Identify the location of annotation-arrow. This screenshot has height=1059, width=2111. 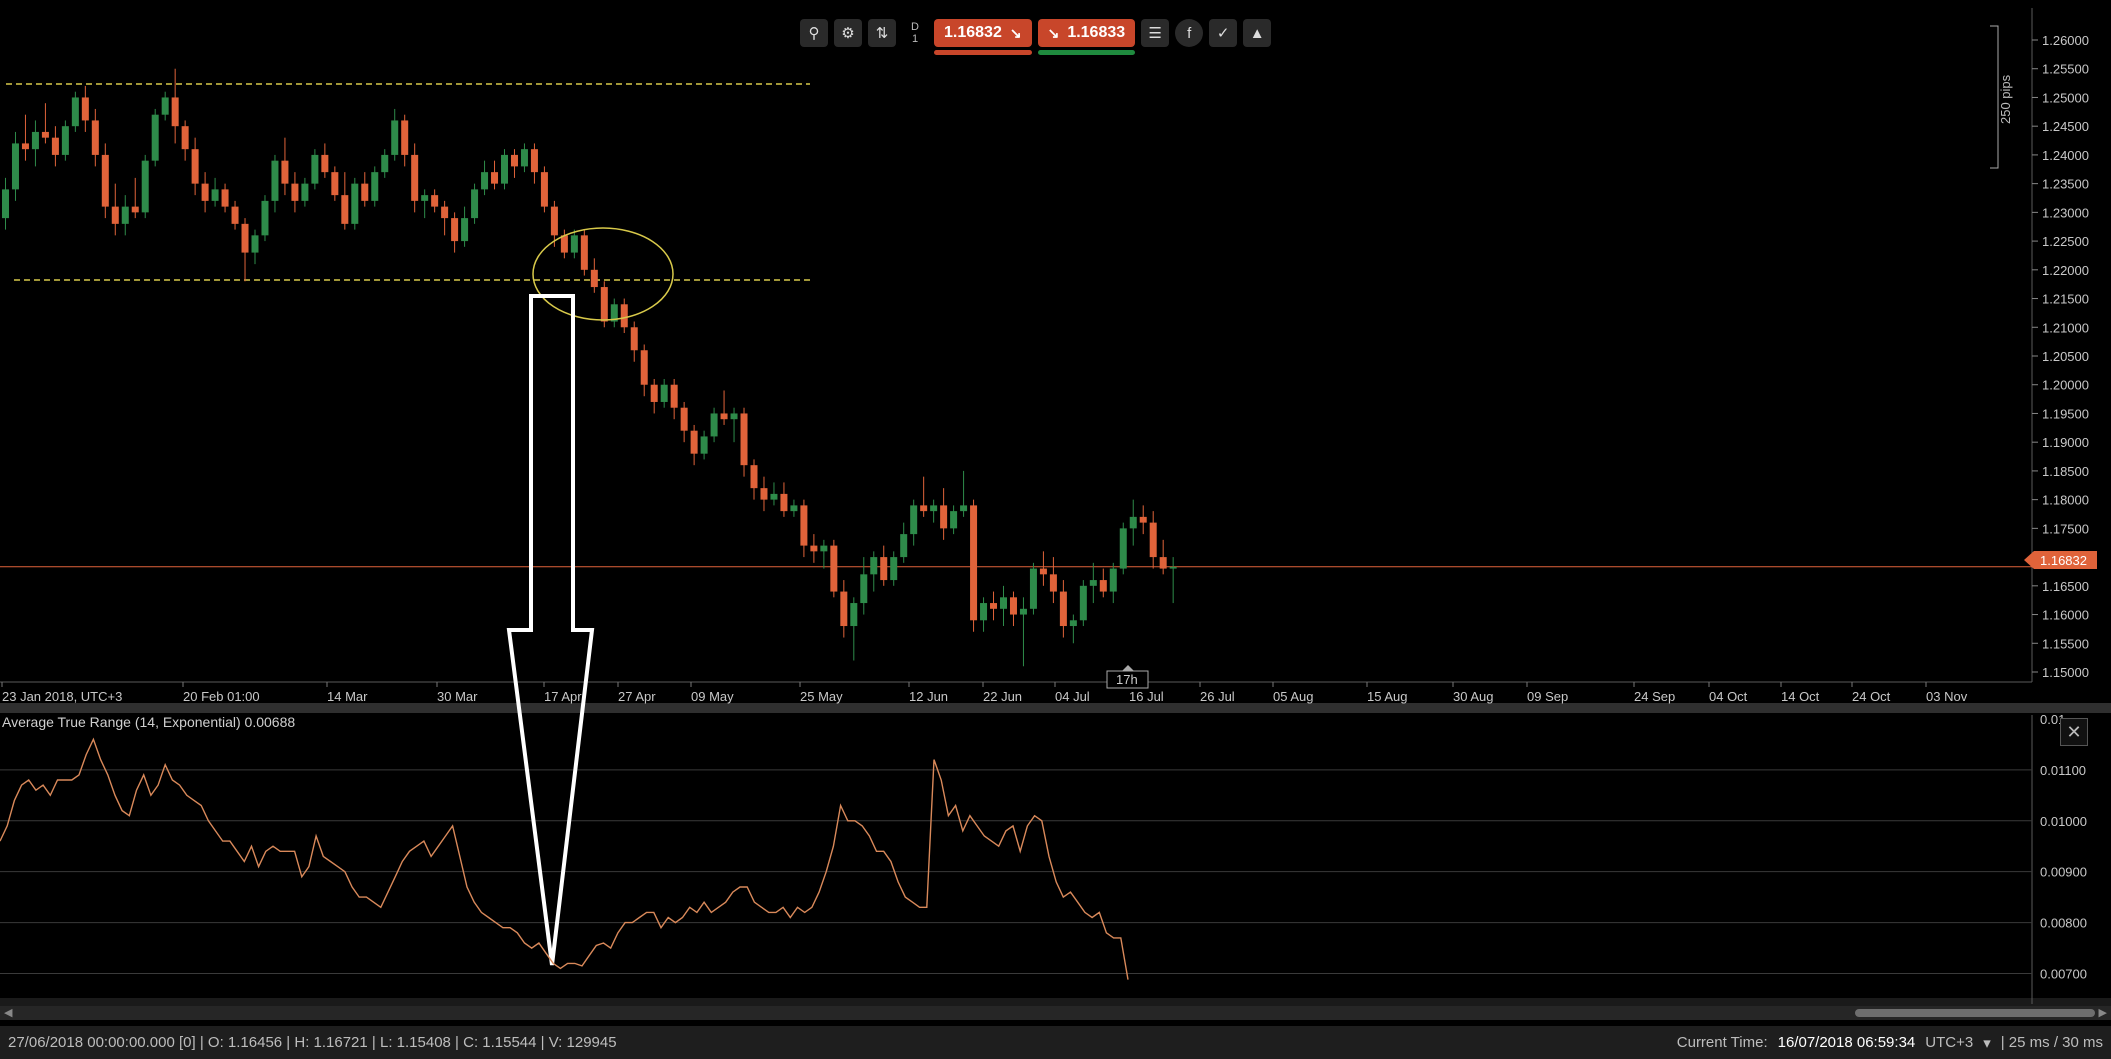
(550, 630).